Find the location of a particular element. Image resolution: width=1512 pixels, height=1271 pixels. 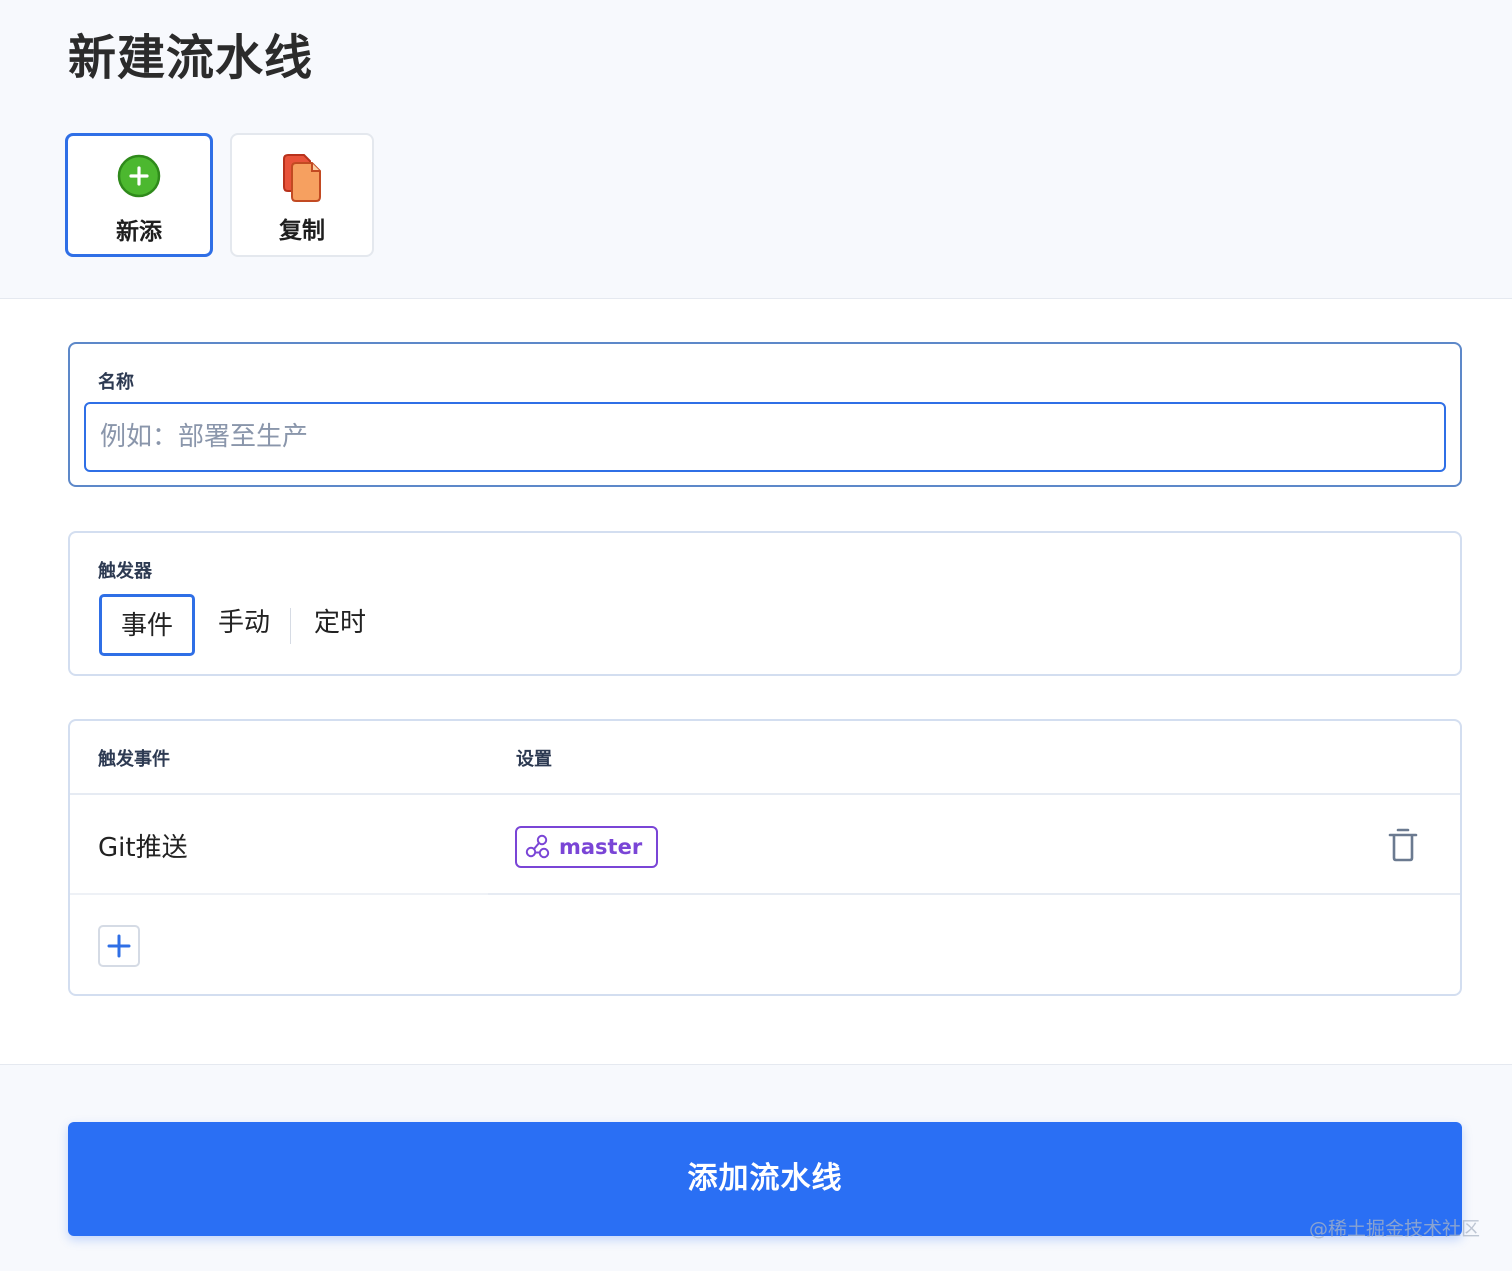

trigger-label: 触发器 is located at coordinates (125, 571).